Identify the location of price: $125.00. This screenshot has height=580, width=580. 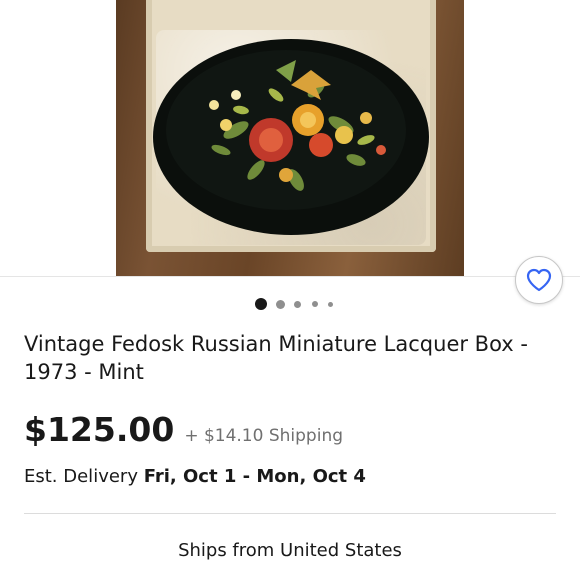
(99, 429).